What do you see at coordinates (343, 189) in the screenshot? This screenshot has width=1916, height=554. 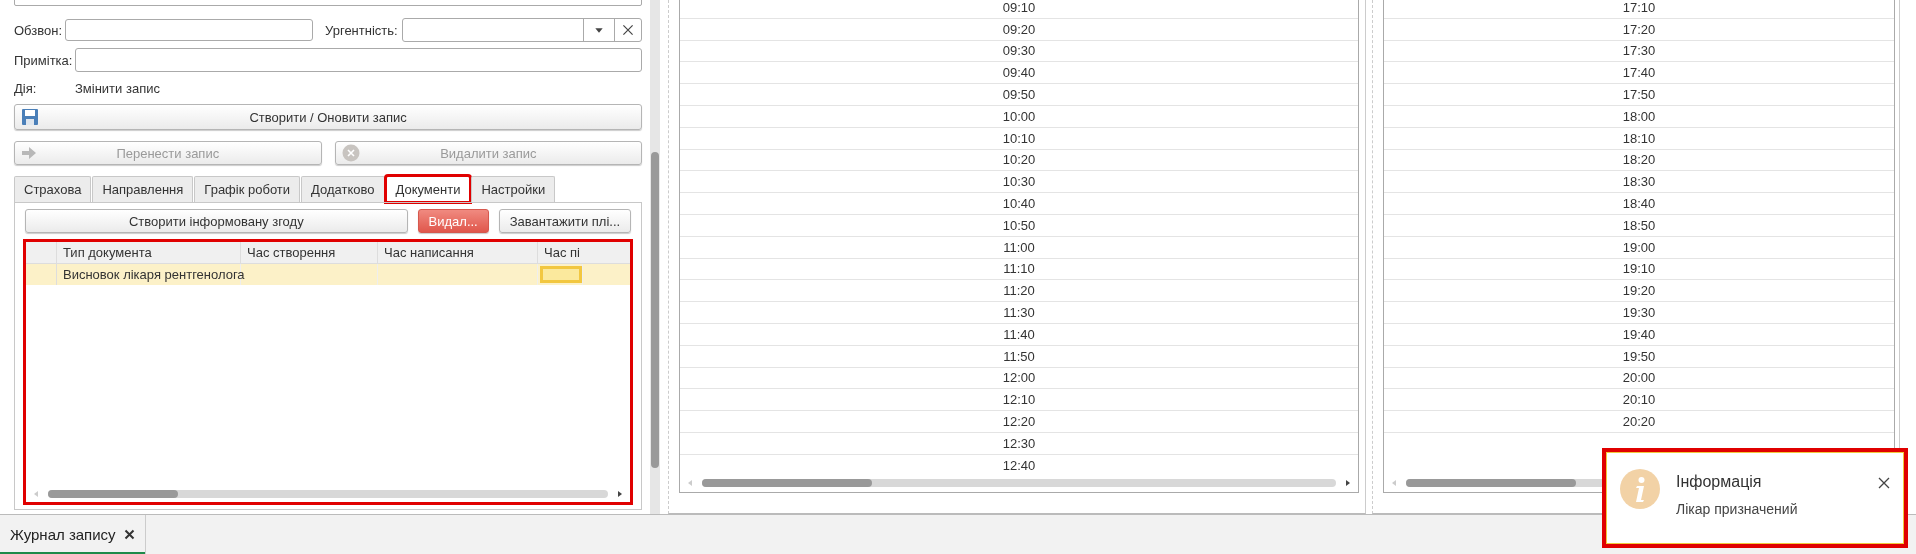 I see `tab: Додатково` at bounding box center [343, 189].